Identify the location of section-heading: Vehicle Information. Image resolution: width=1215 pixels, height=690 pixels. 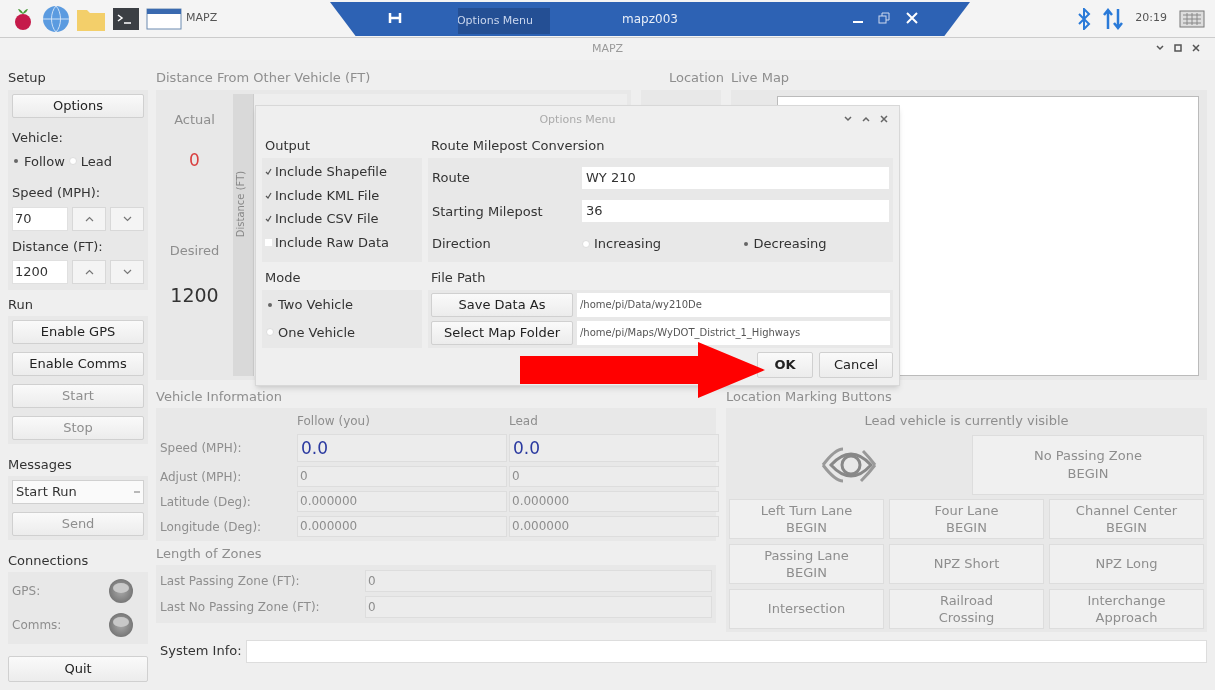
(219, 397).